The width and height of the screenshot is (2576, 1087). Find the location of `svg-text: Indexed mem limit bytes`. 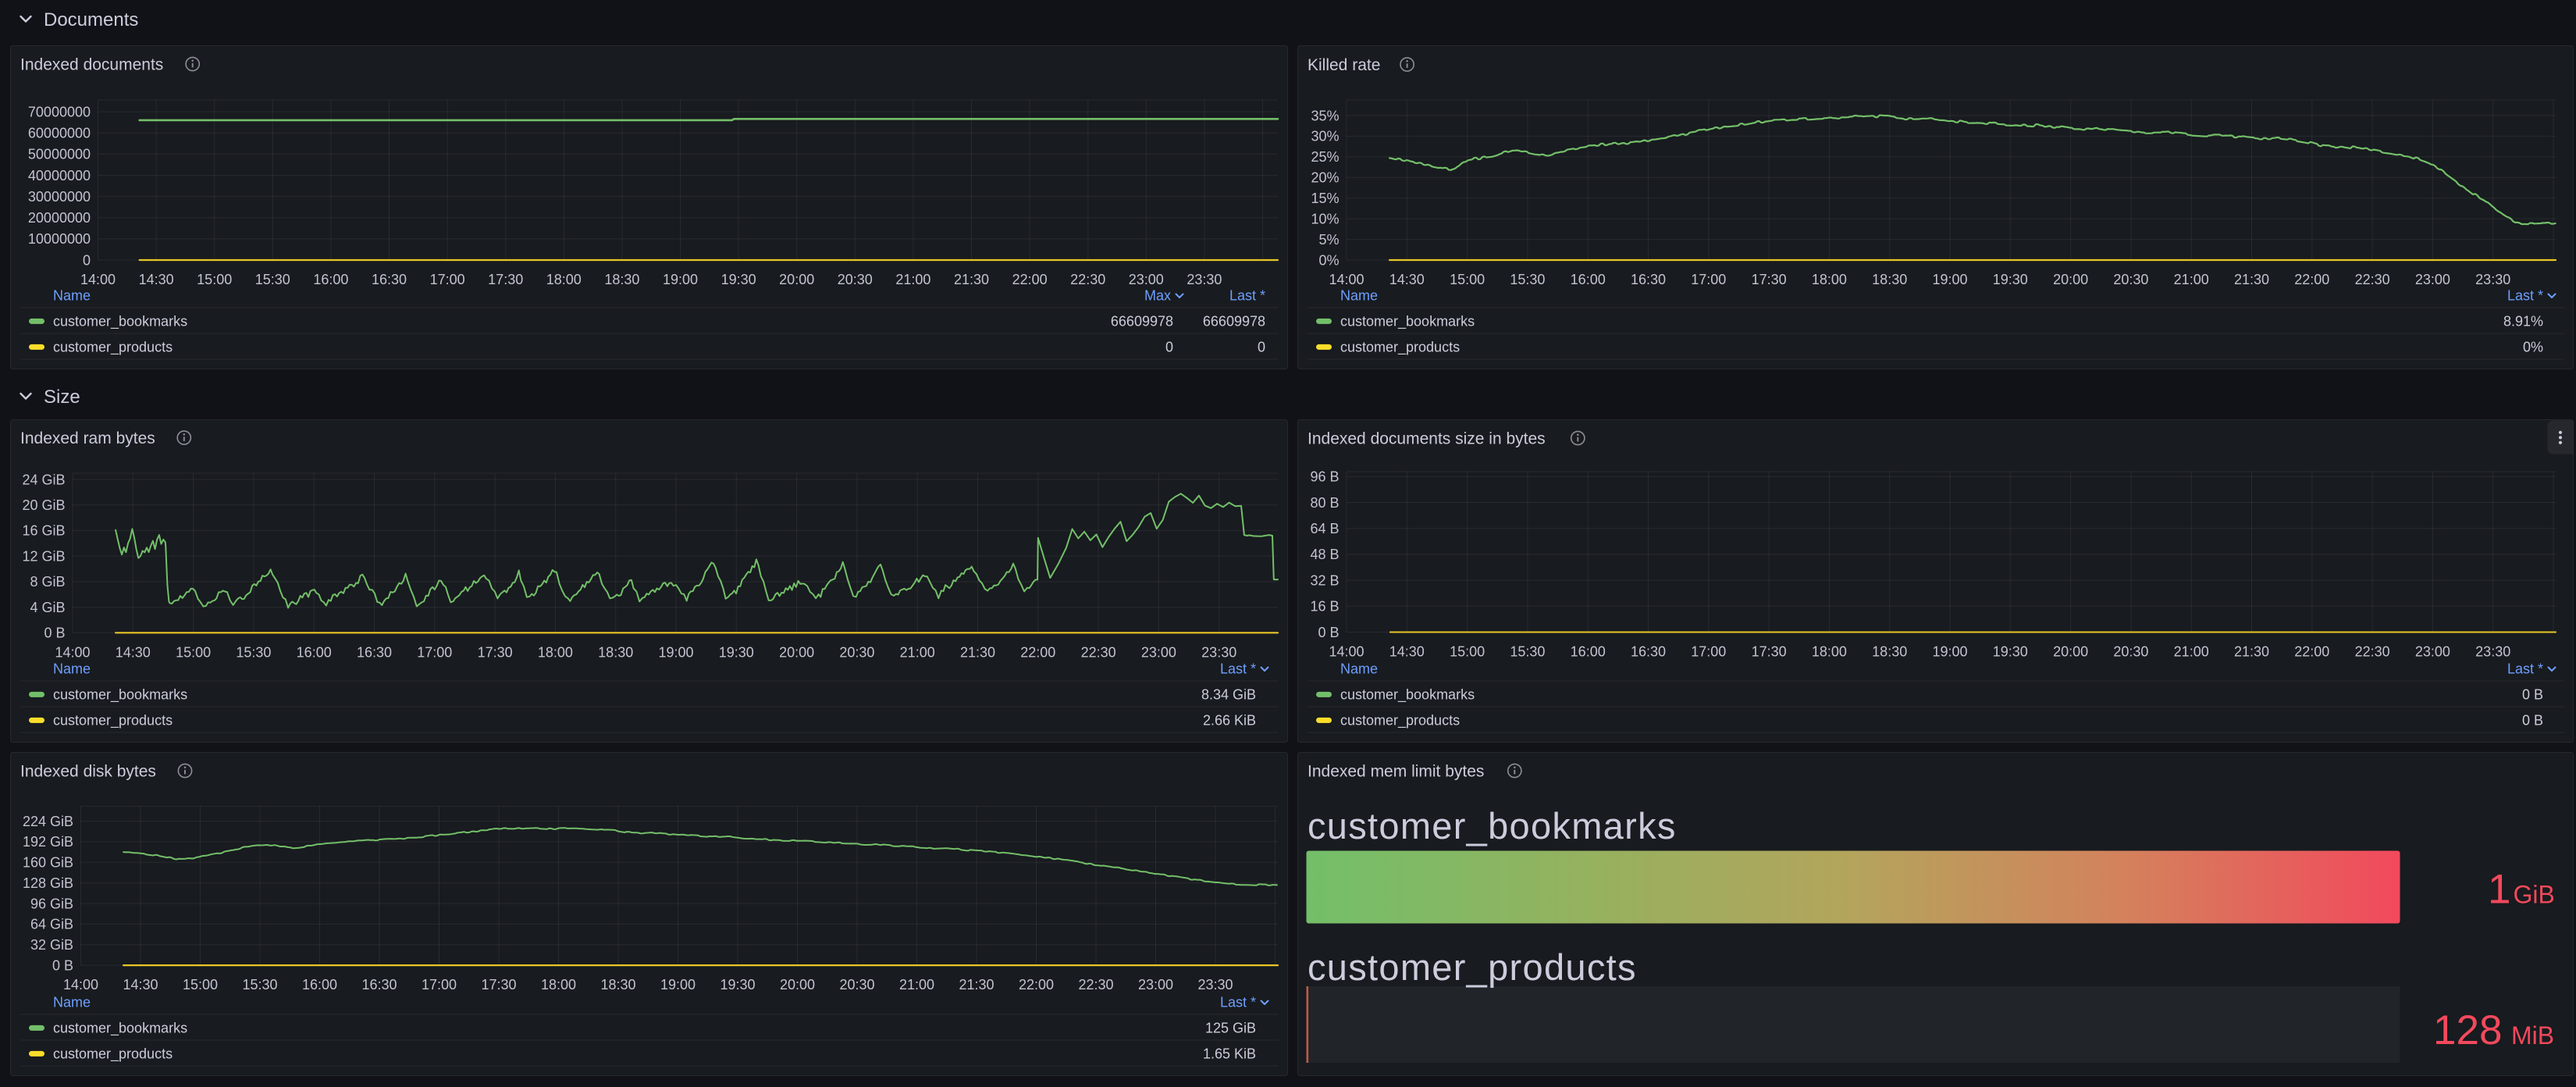

svg-text: Indexed mem limit bytes is located at coordinates (1396, 772).